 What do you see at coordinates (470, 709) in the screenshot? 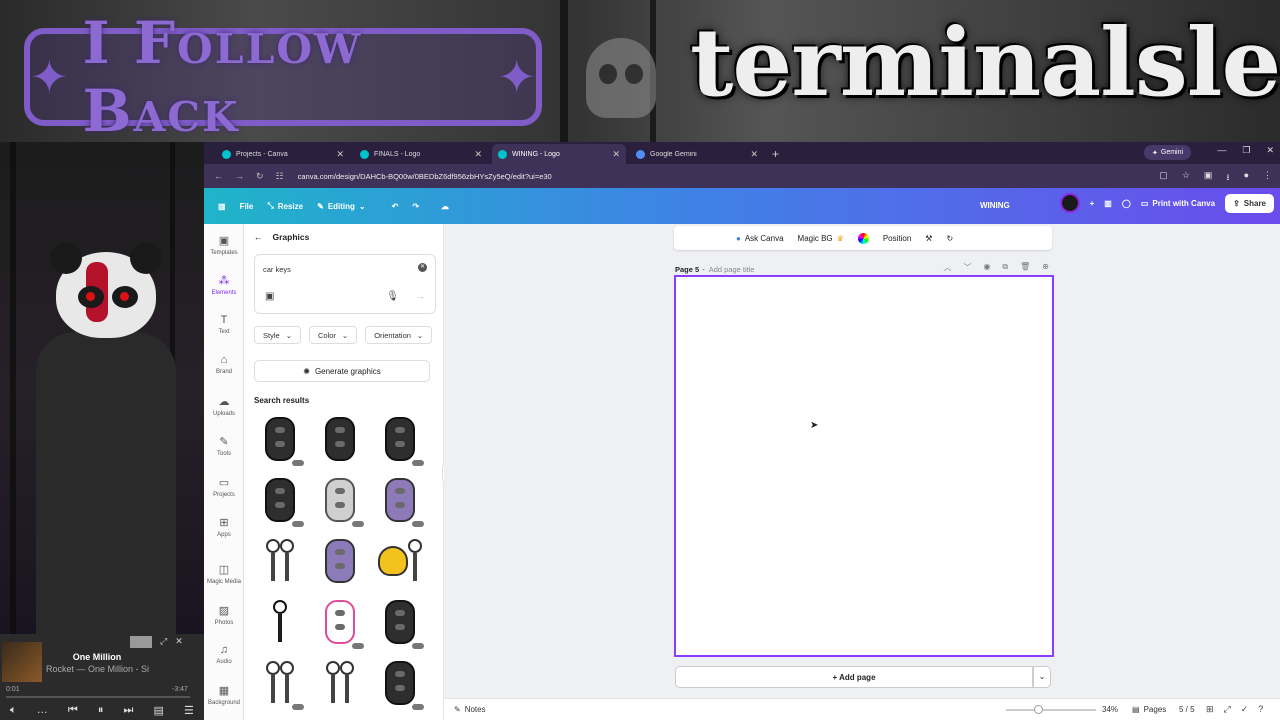
I see `notes-button: ✎ Notes` at bounding box center [470, 709].